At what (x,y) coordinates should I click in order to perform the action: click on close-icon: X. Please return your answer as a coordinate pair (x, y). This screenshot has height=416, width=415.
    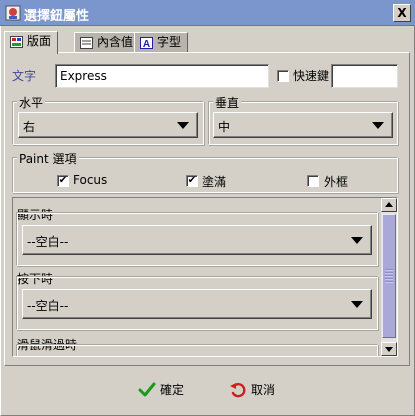
    Looking at the image, I should click on (402, 13).